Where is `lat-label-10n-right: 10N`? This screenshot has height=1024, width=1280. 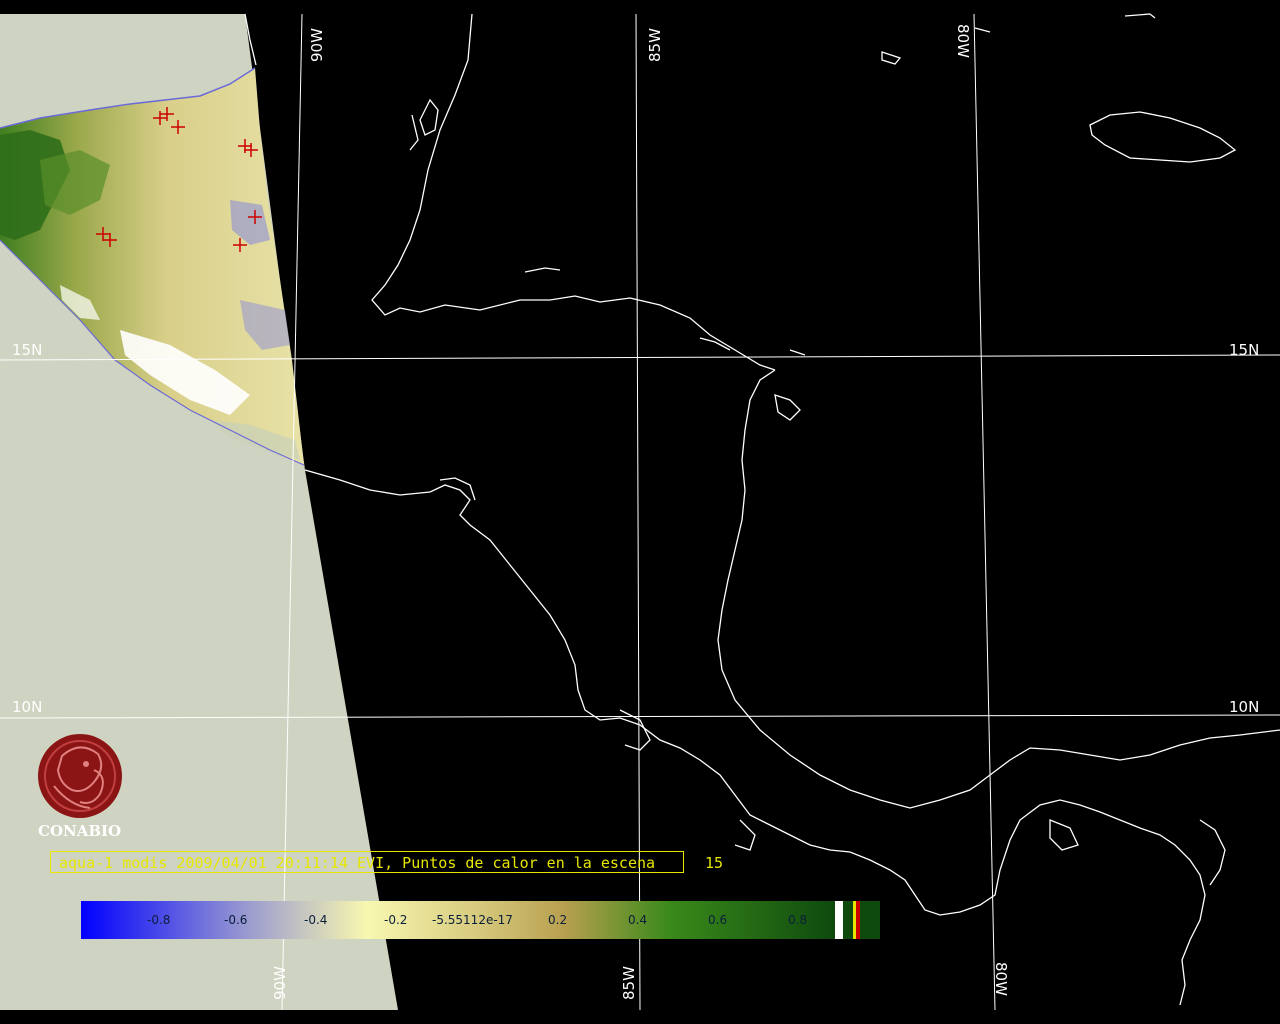 lat-label-10n-right: 10N is located at coordinates (1244, 707).